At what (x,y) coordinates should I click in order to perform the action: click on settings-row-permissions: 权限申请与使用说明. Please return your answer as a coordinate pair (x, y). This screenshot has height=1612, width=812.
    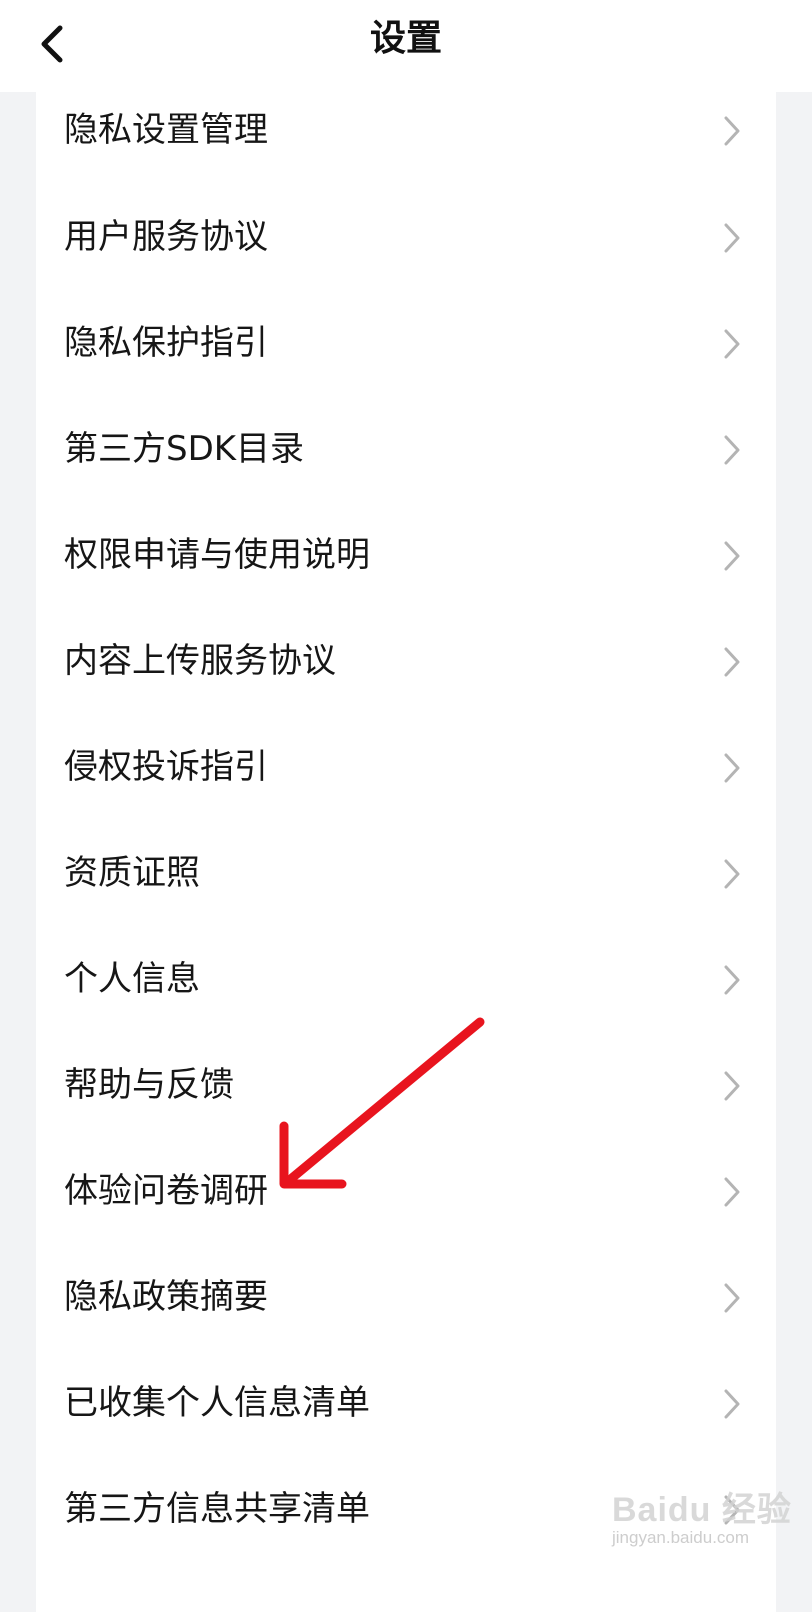
    Looking at the image, I should click on (406, 555).